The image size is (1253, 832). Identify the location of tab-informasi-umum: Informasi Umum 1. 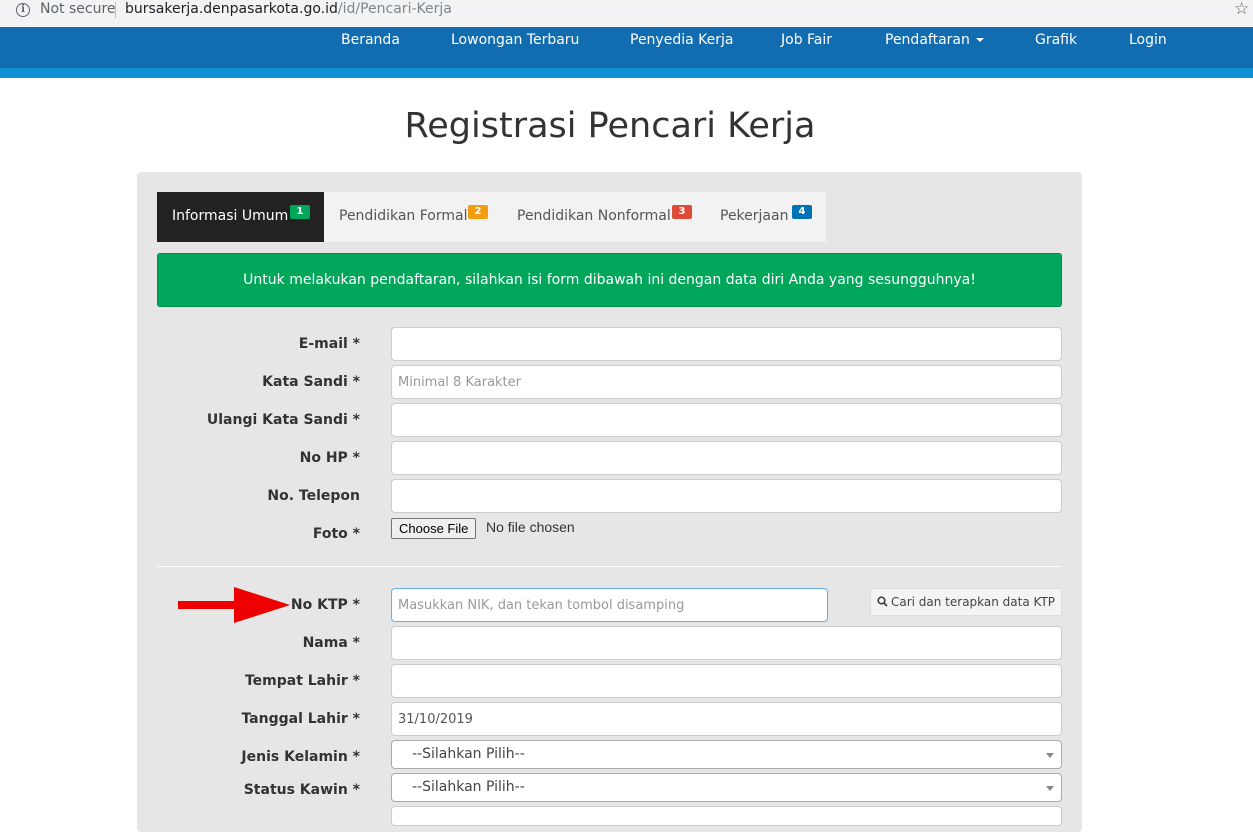
(240, 217).